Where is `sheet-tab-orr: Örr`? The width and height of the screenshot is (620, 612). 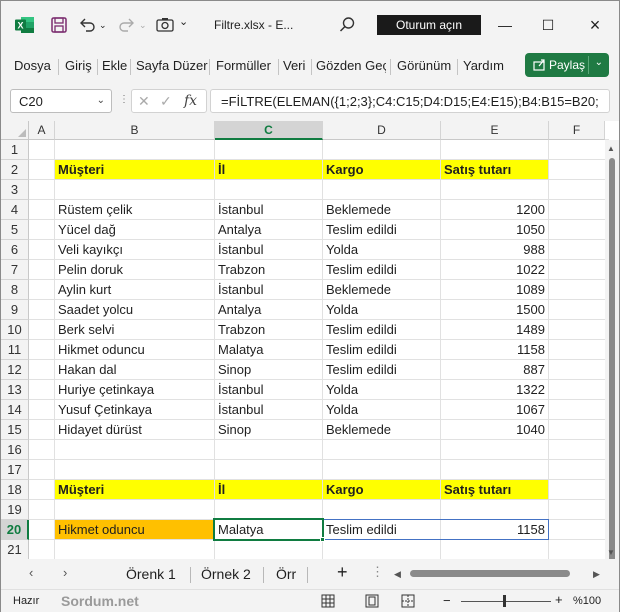 sheet-tab-orr: Örr is located at coordinates (286, 574).